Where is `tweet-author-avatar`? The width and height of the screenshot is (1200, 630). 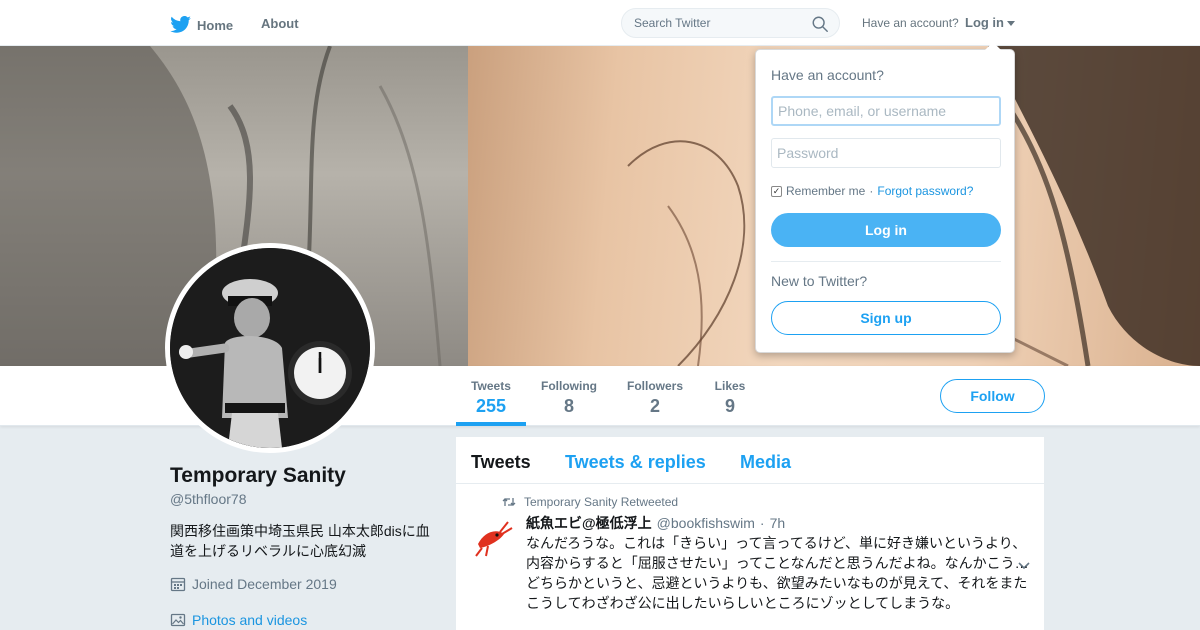 tweet-author-avatar is located at coordinates (492, 536).